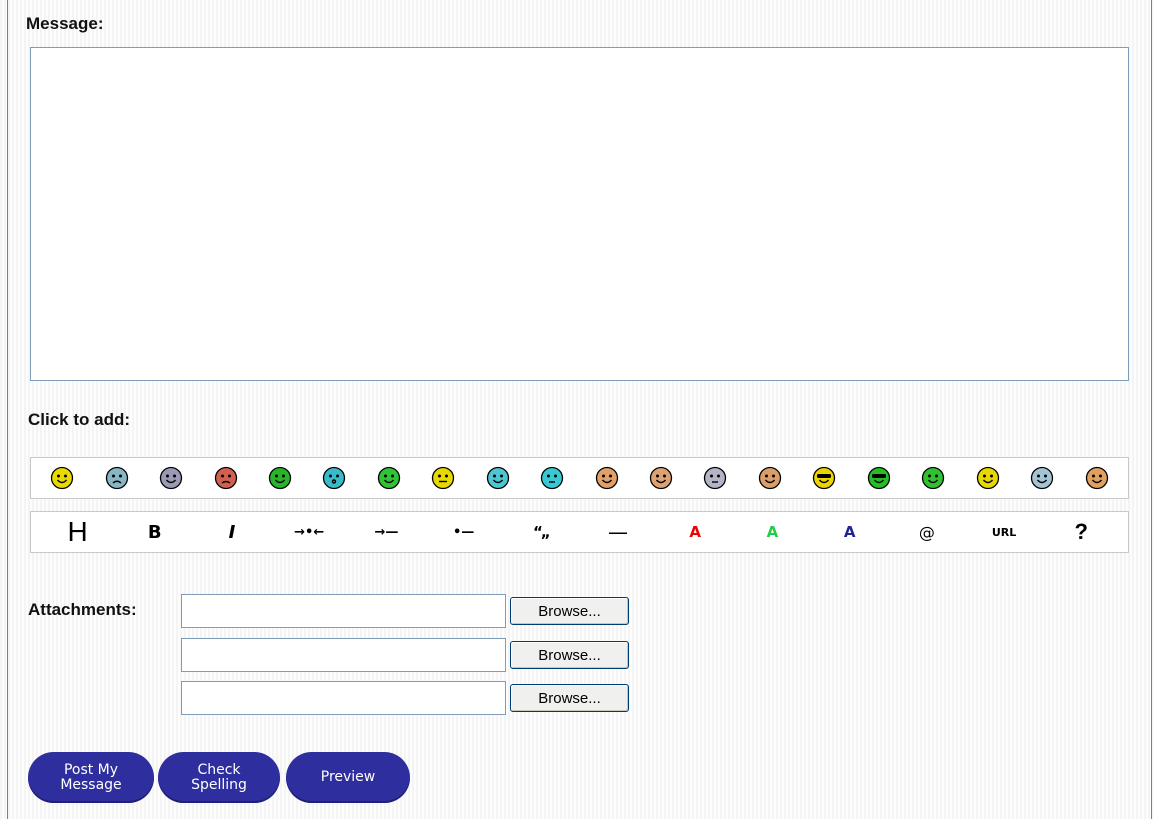 The width and height of the screenshot is (1153, 819). What do you see at coordinates (1042, 478) in the screenshot?
I see `smiley-grimace-icon` at bounding box center [1042, 478].